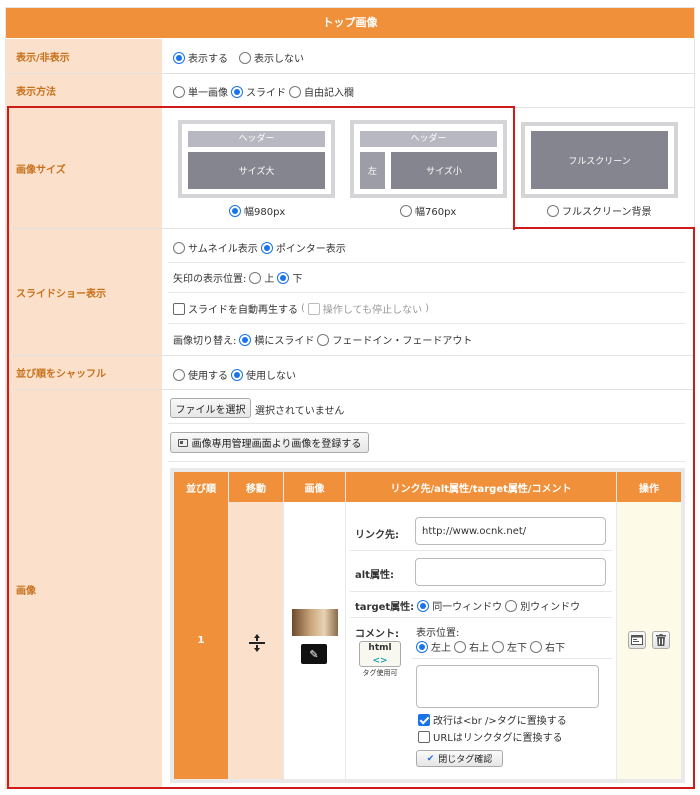 The width and height of the screenshot is (700, 795). I want to click on autoplay-options: スライドを自動再生する (操作しても停止しない), so click(301, 308).